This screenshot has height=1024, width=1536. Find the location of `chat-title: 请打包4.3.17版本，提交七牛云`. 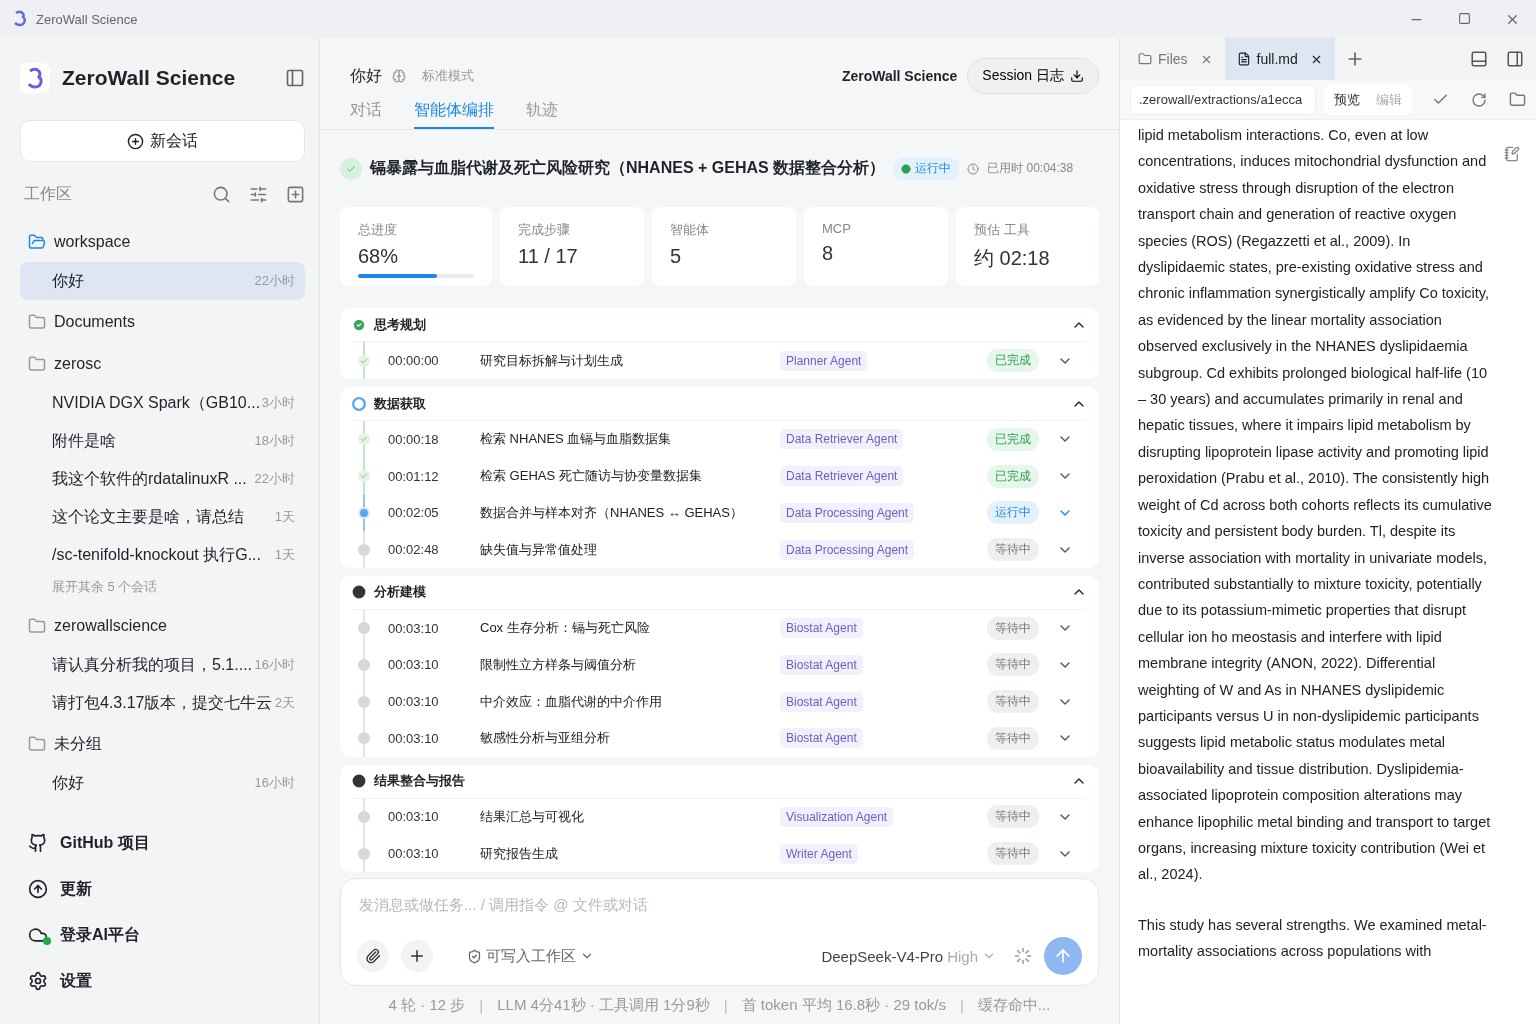

chat-title: 请打包4.3.17版本，提交七牛云 is located at coordinates (163, 702).